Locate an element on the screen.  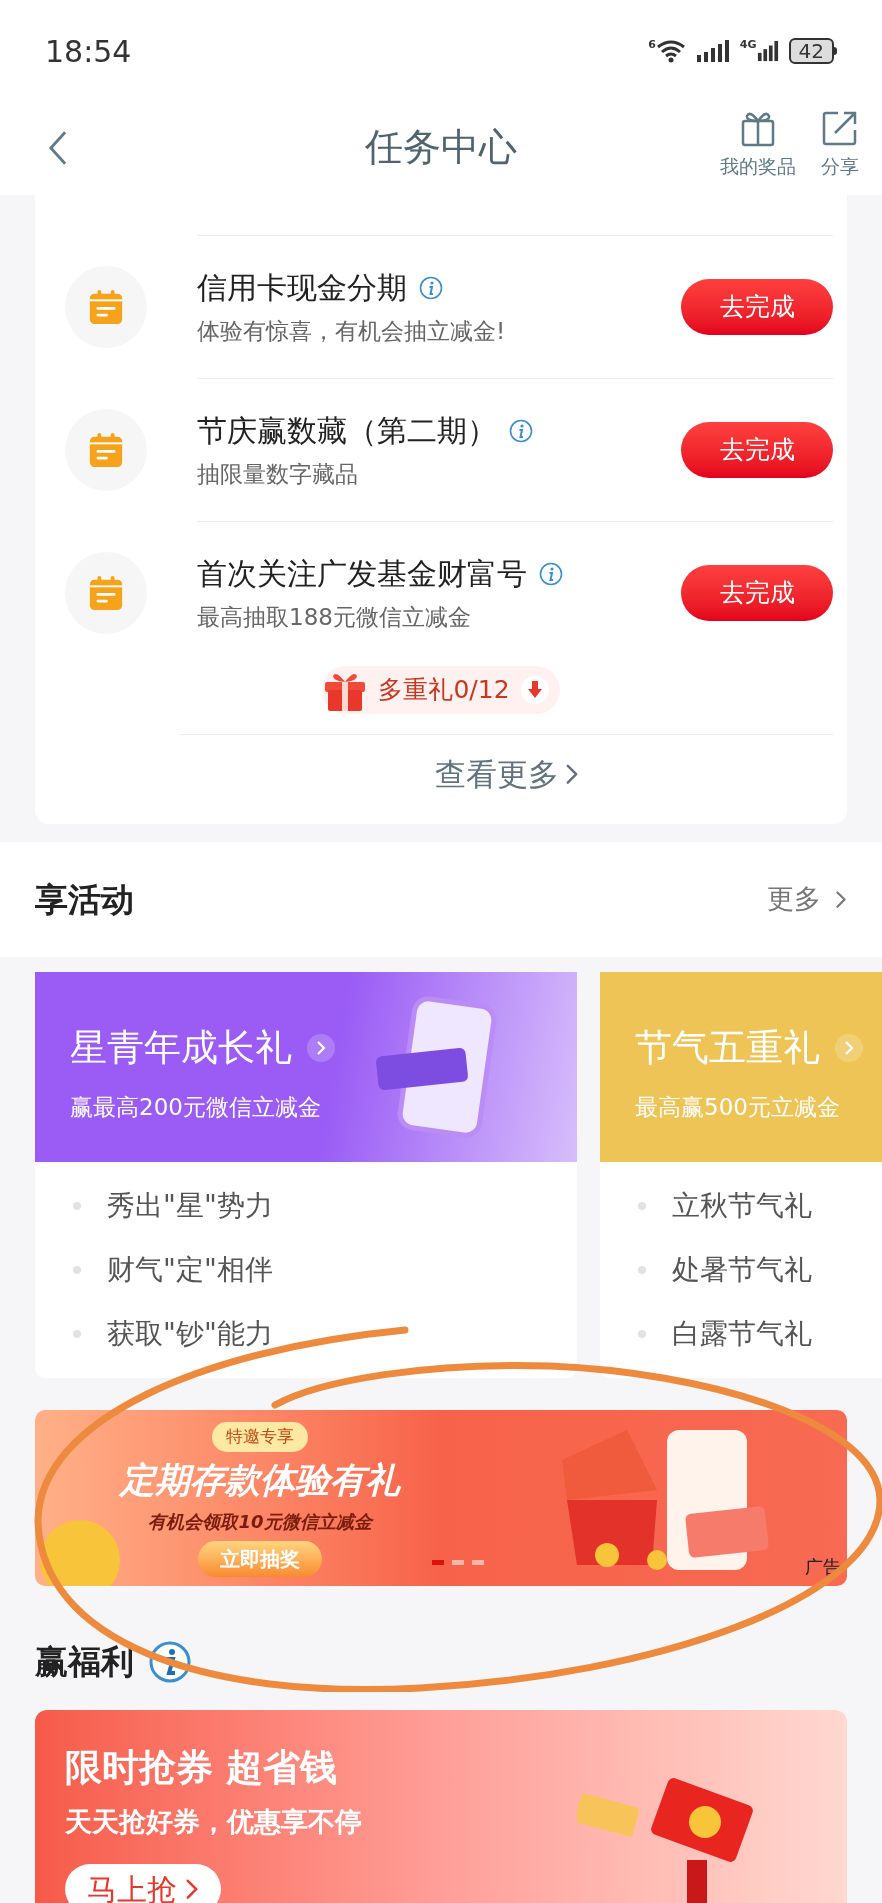
activity-item: 秀出"星"势力 is located at coordinates (190, 1206).